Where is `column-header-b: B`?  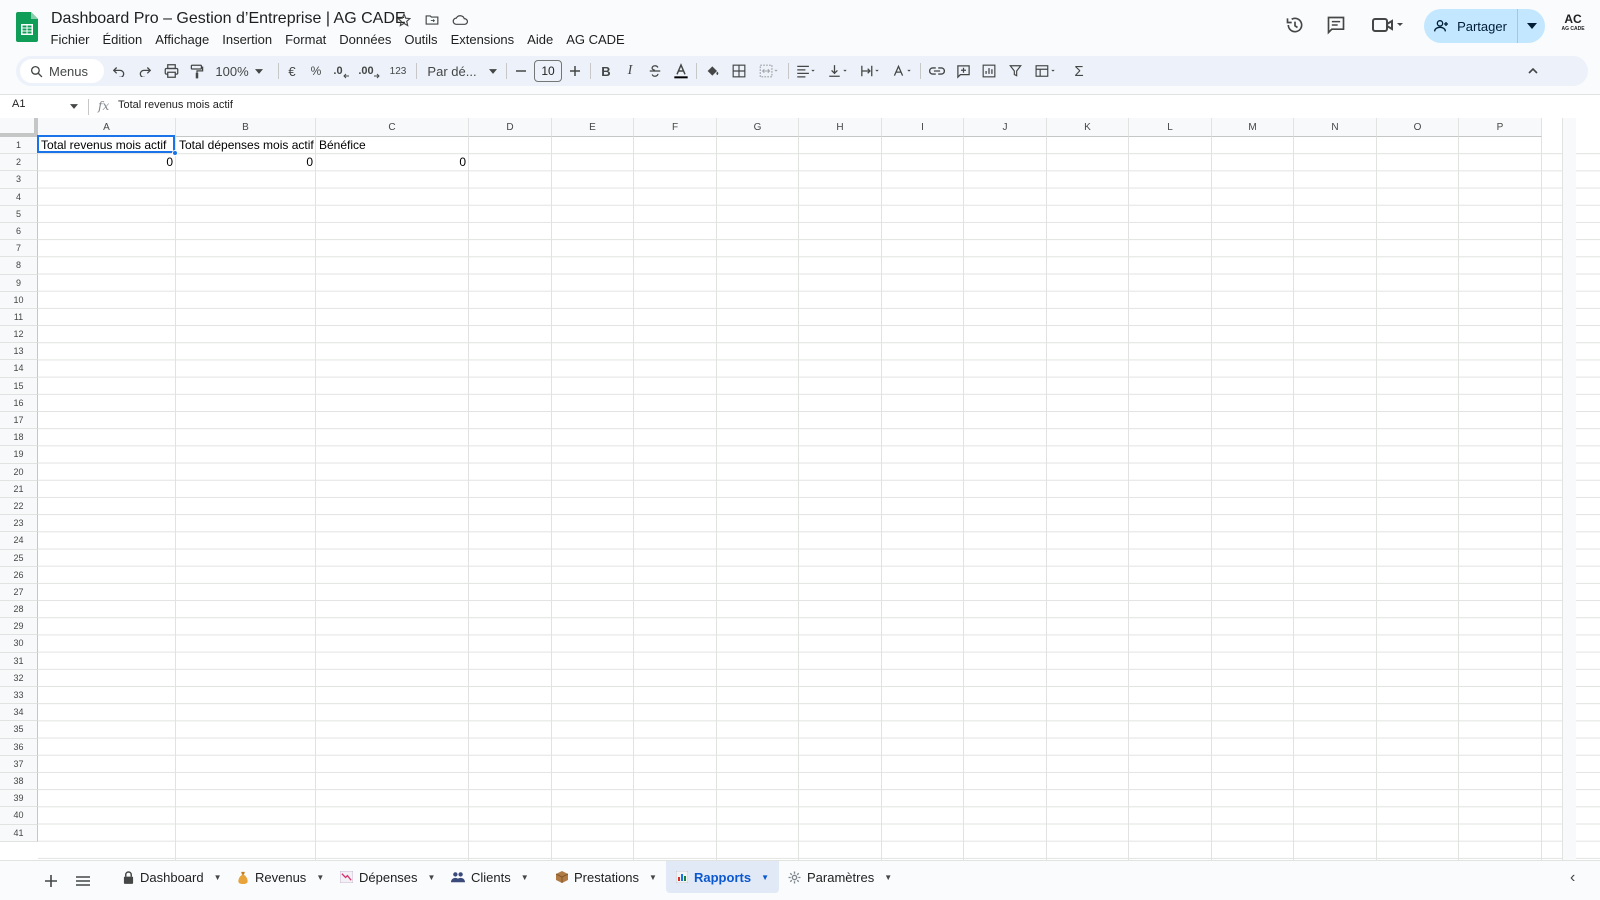
column-header-b: B is located at coordinates (246, 127).